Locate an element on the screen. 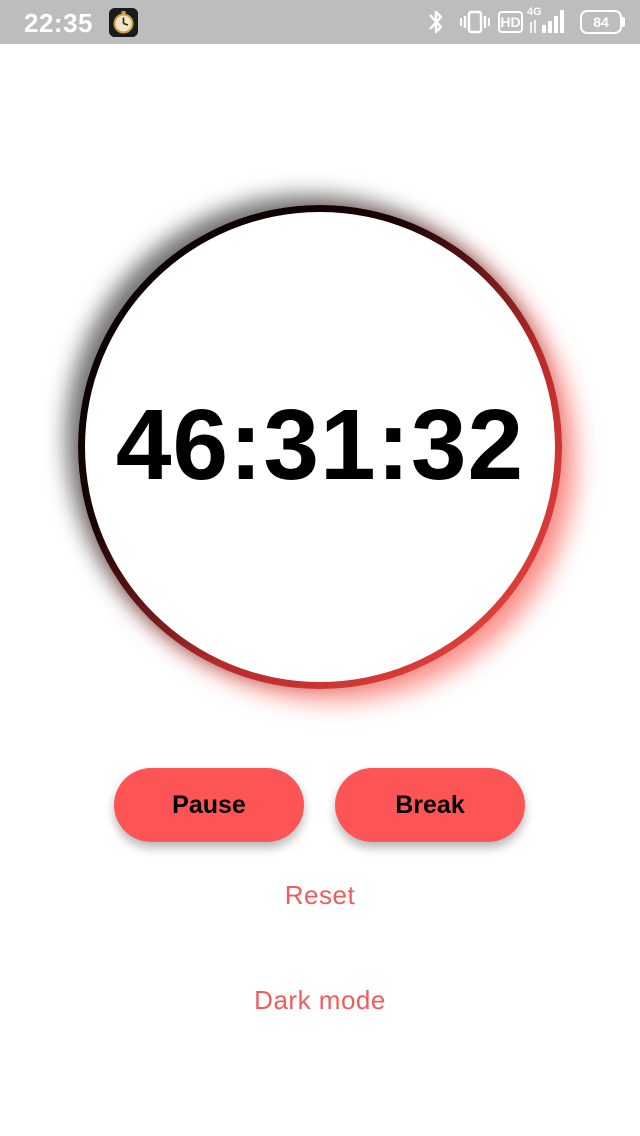  signal-icon: 4G is located at coordinates (548, 22).